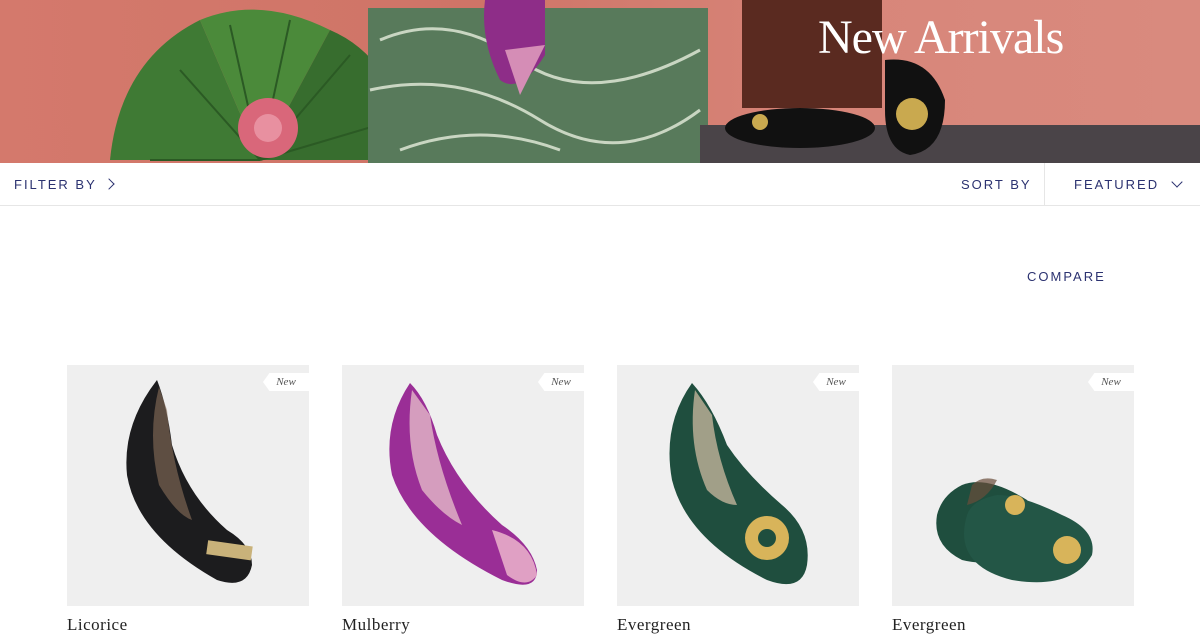  I want to click on sort-dropdown: FEATURED, so click(1128, 184).